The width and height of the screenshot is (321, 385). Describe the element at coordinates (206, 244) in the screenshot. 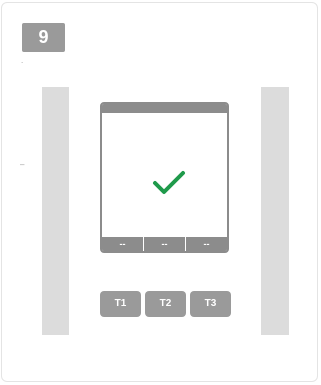

I see `readout-slot-3: --` at that location.